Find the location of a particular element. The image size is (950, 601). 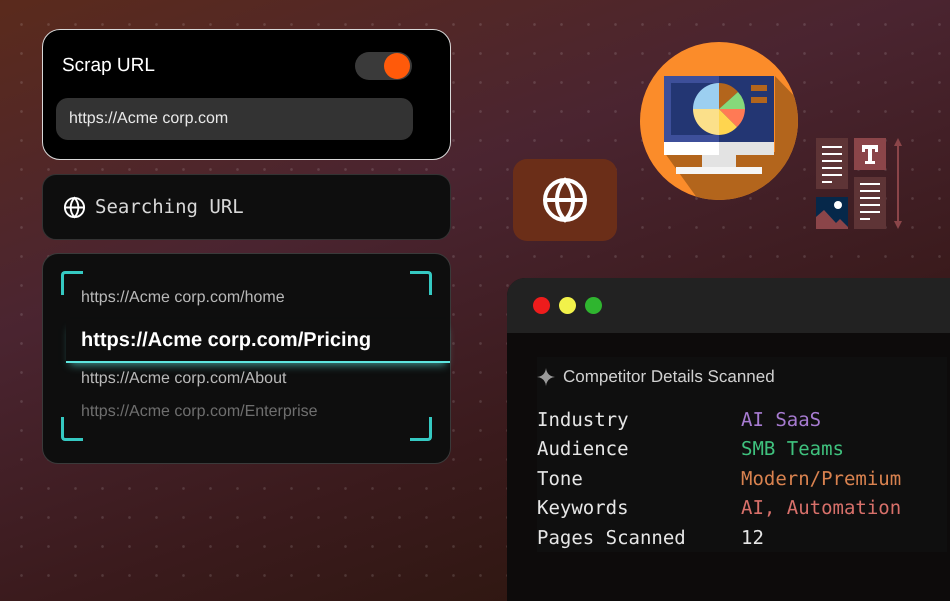

url-input-field: https://Acme corp.com is located at coordinates (234, 119).